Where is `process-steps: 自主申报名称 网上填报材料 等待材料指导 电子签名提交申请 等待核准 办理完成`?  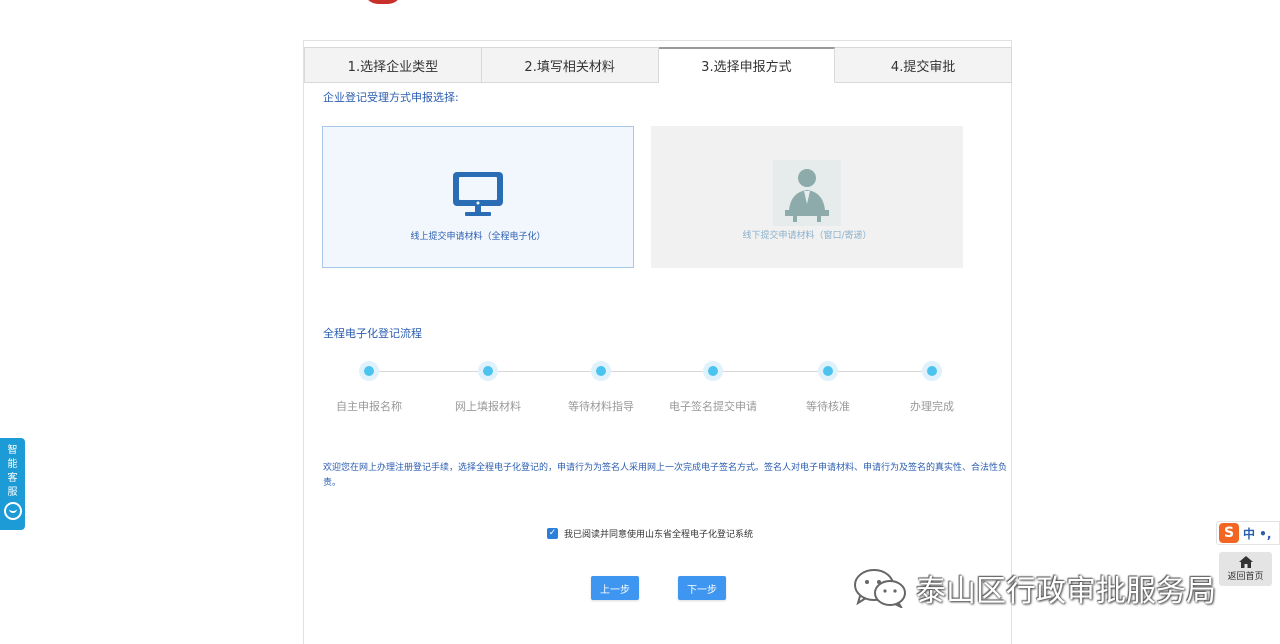 process-steps: 自主申报名称 网上填报材料 等待材料指导 电子签名提交申请 等待核准 办理完成 is located at coordinates (658, 391).